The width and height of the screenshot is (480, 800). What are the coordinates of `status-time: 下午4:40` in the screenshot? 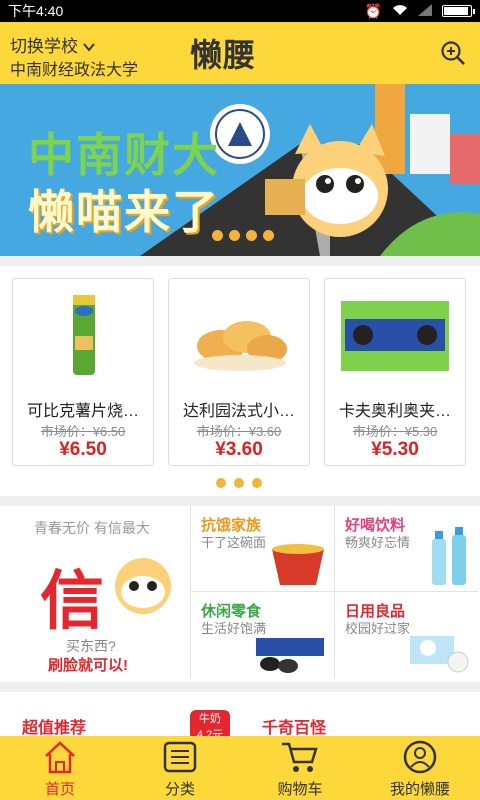 It's located at (36, 11).